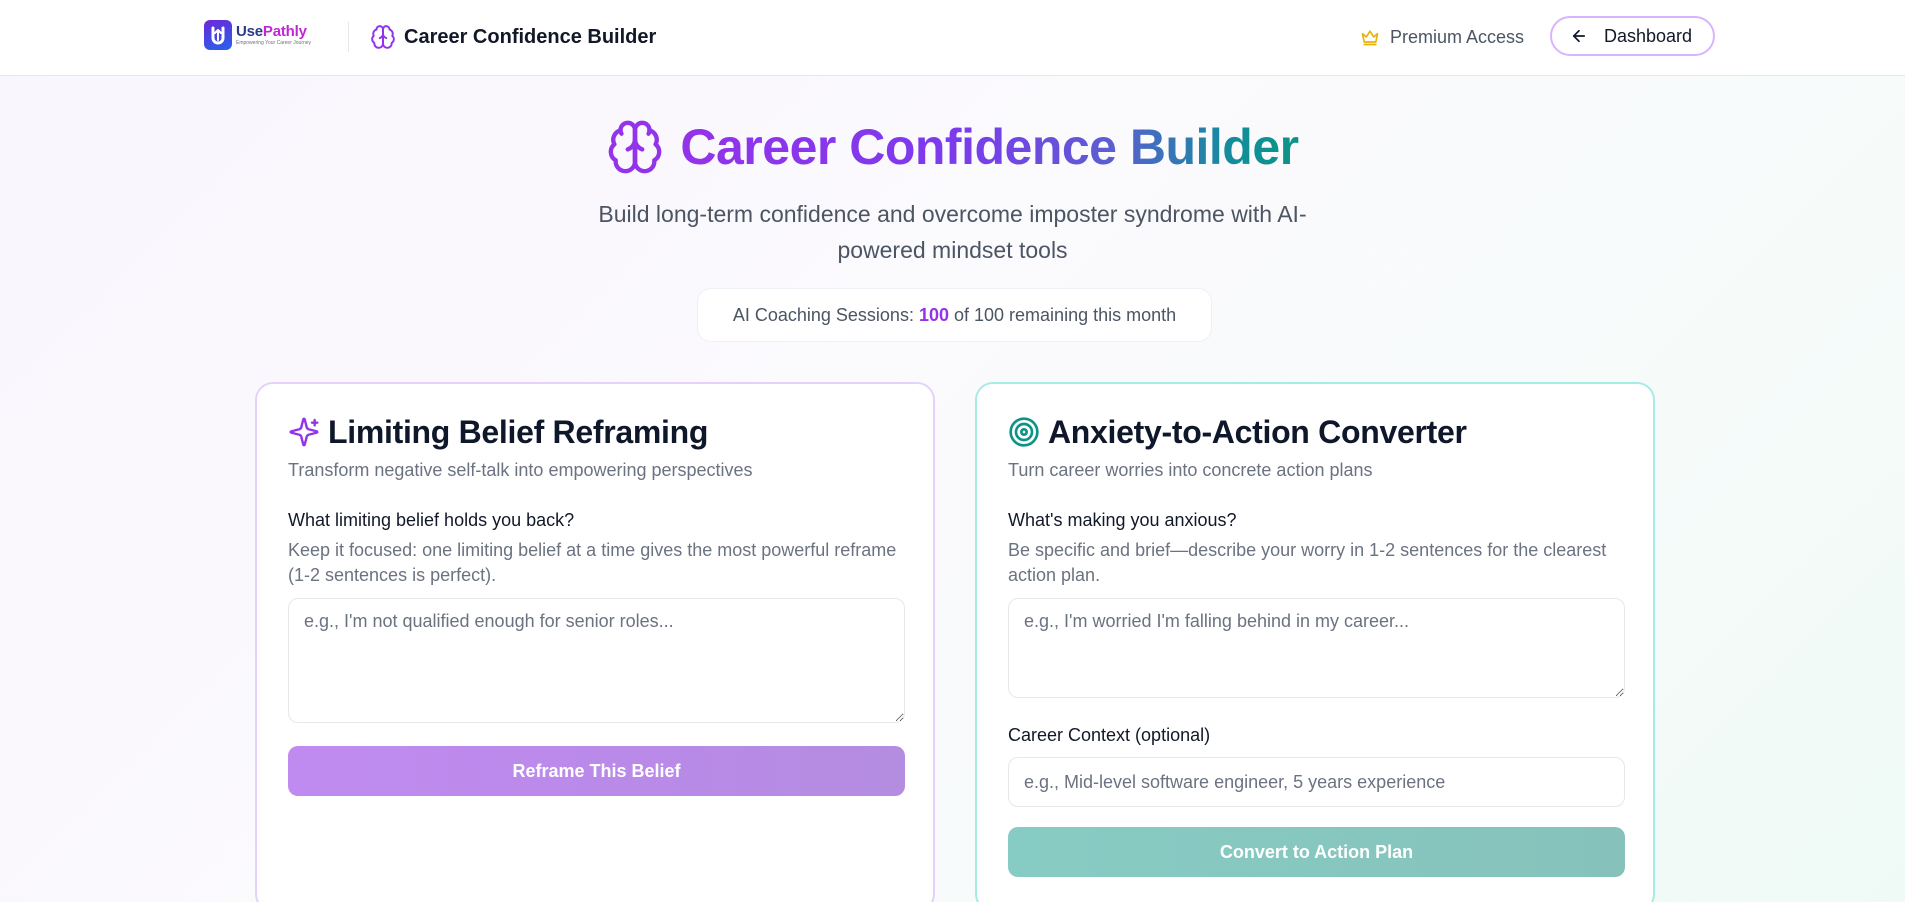 The height and width of the screenshot is (902, 1905). Describe the element at coordinates (989, 147) in the screenshot. I see `page-title: Career Confidence Builder` at that location.